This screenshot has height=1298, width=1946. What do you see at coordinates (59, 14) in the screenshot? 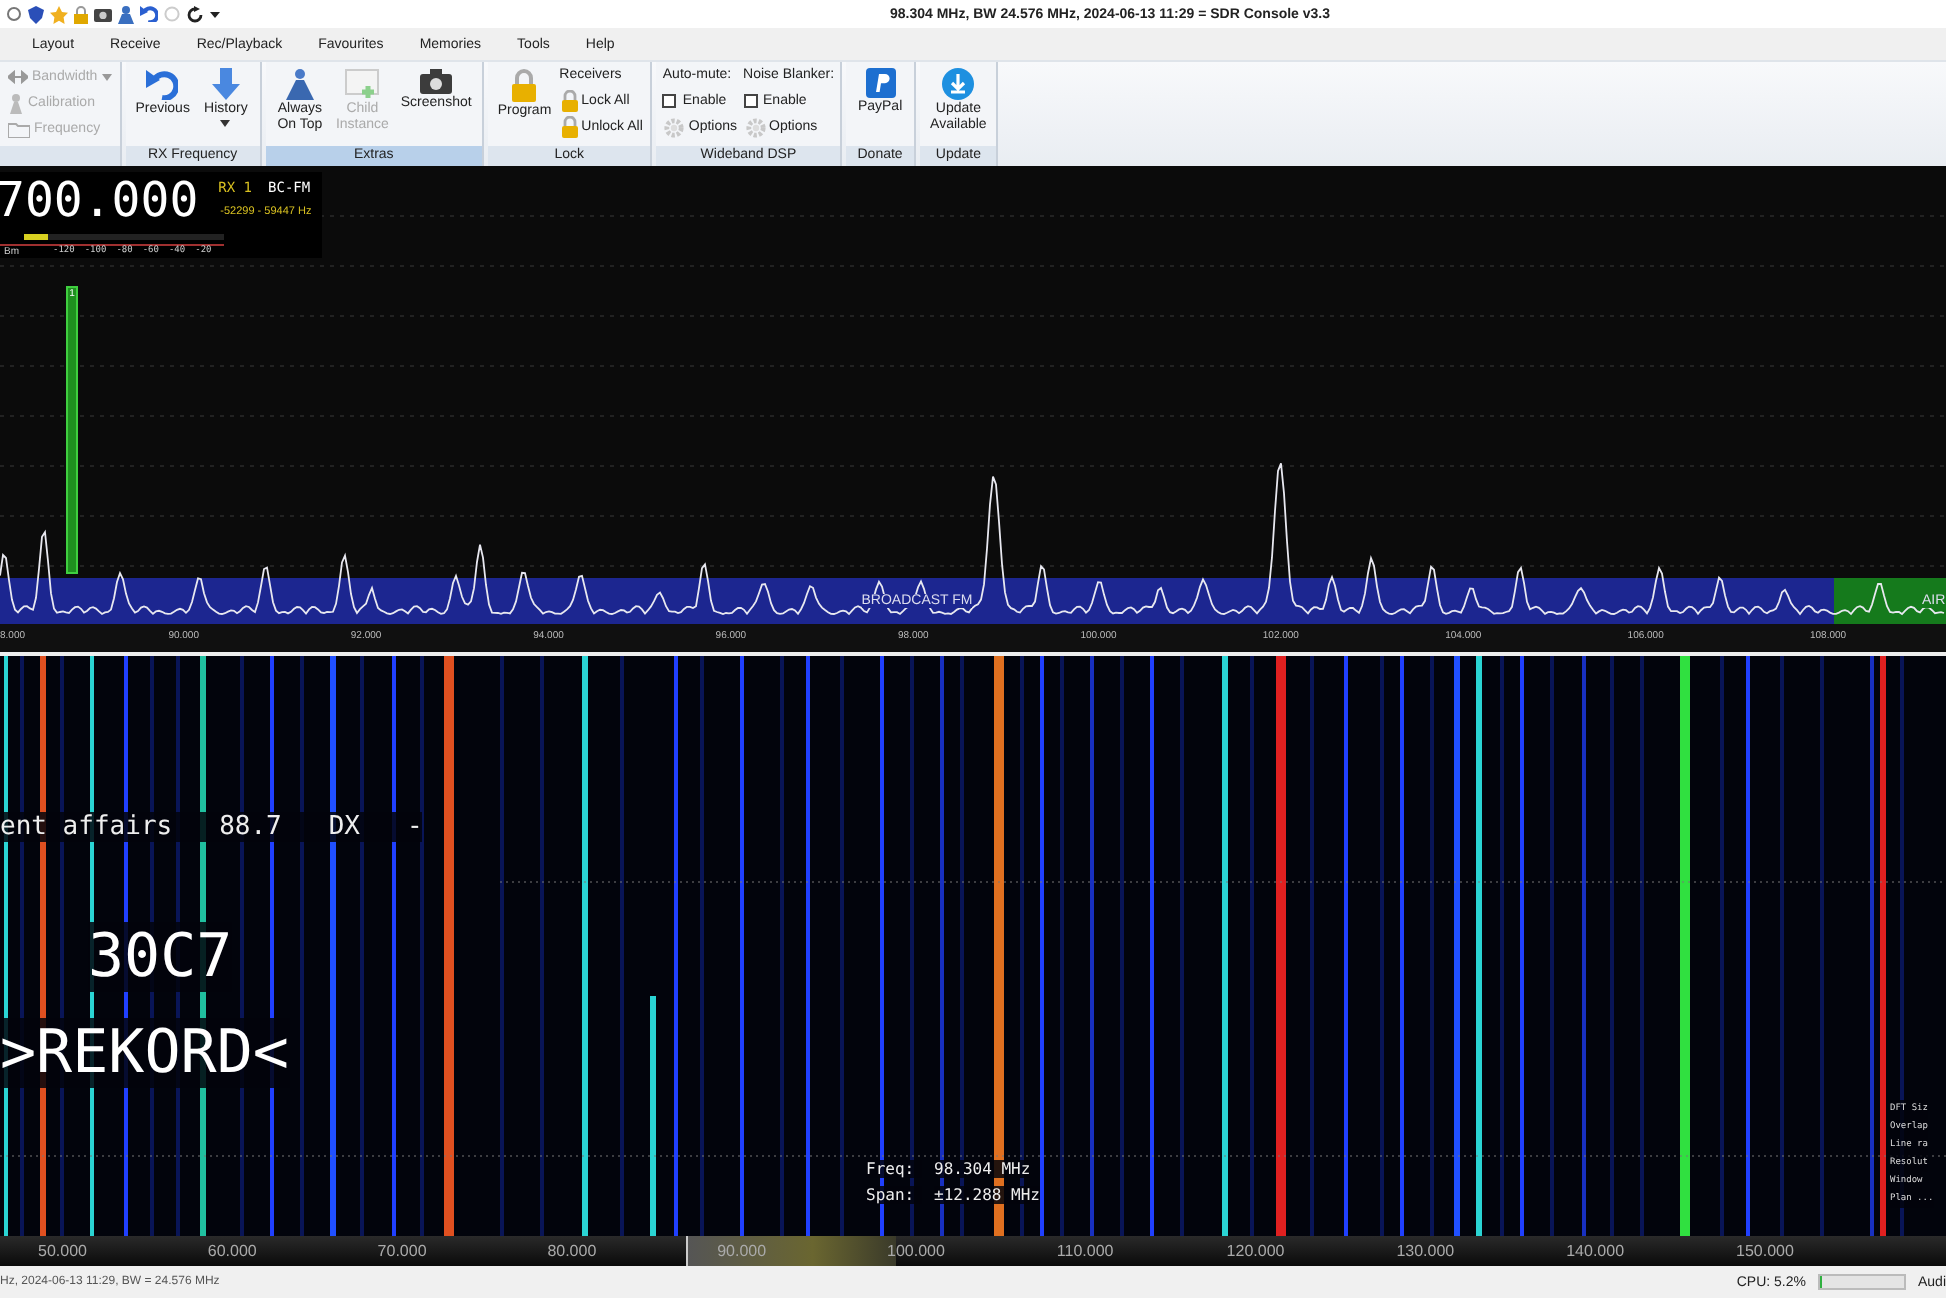
I see `star-icon` at bounding box center [59, 14].